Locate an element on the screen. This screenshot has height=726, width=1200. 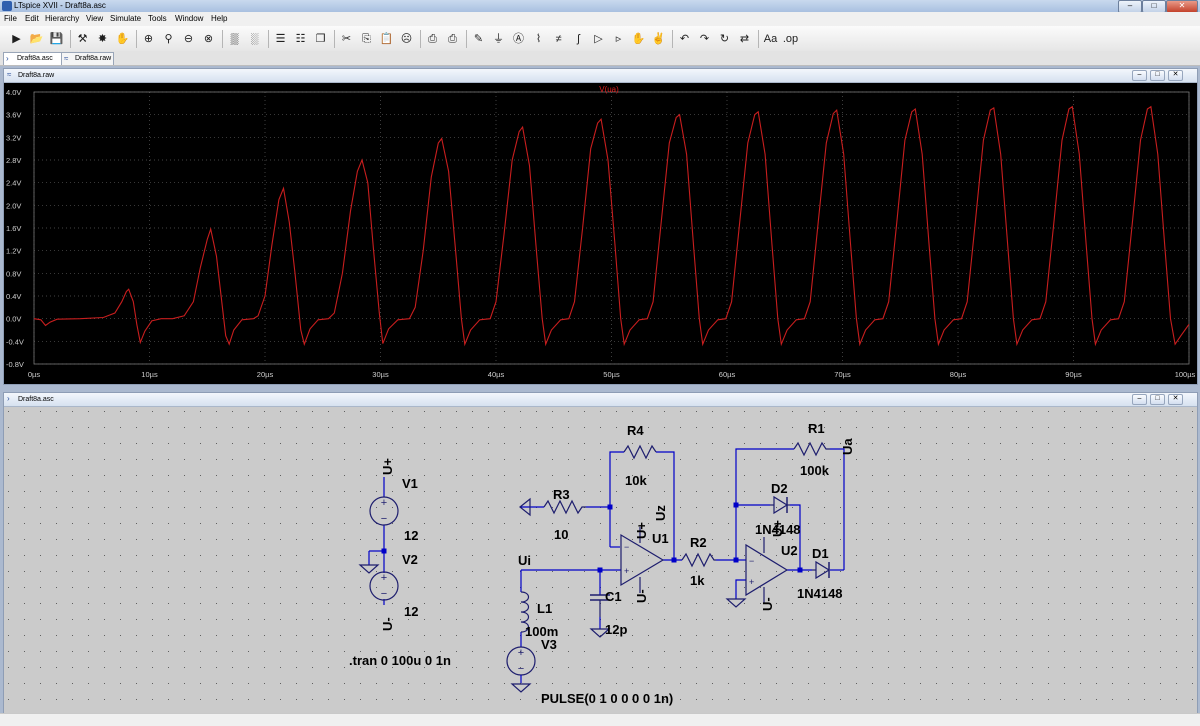
tab-label: Draft8a.asc is located at coordinates (35, 58).